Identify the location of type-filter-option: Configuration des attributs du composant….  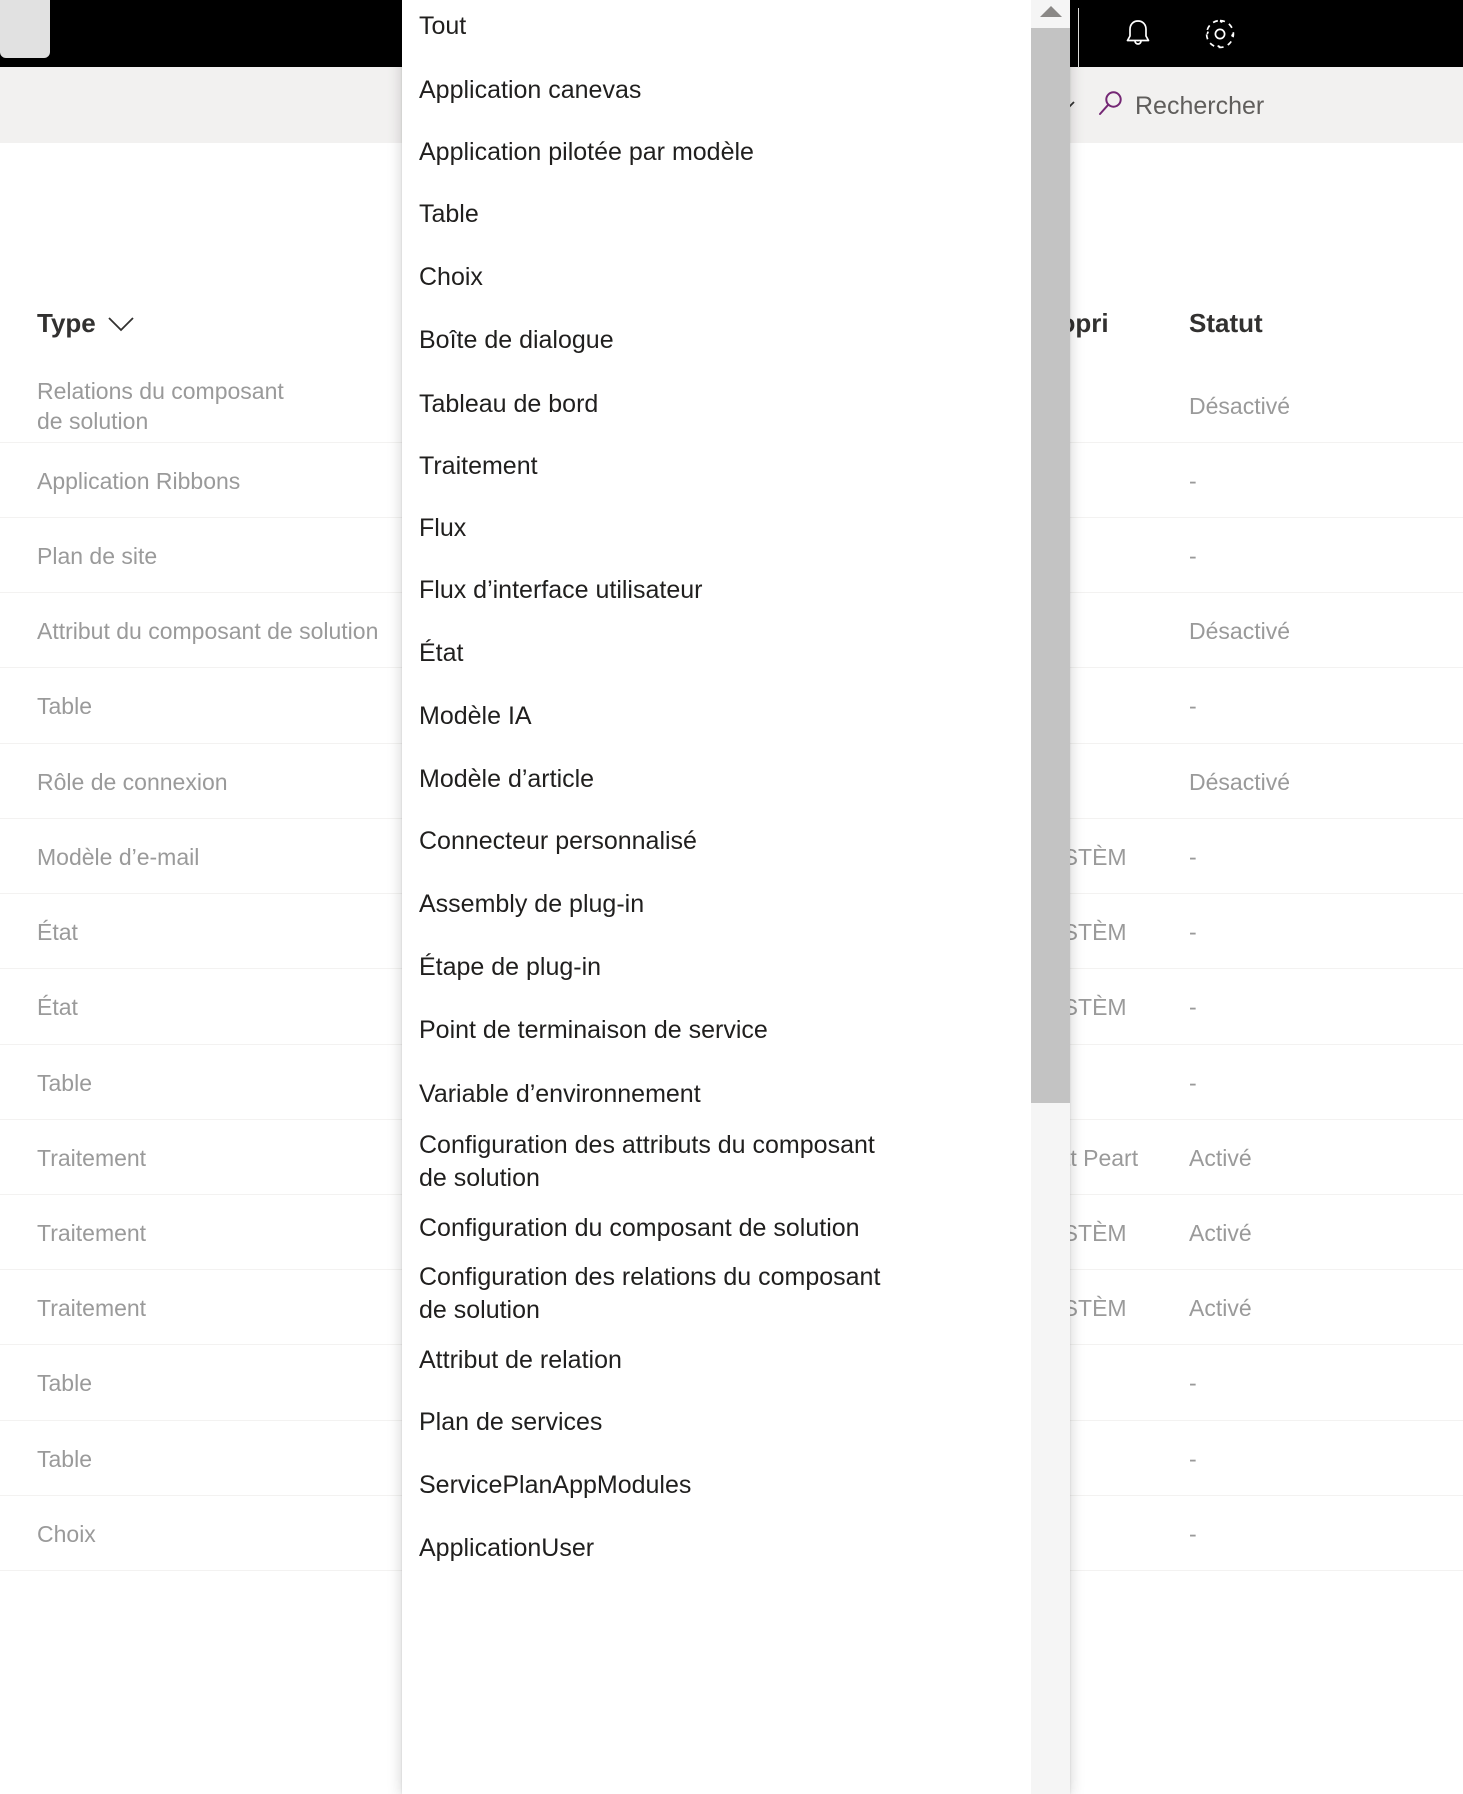
(716, 1162).